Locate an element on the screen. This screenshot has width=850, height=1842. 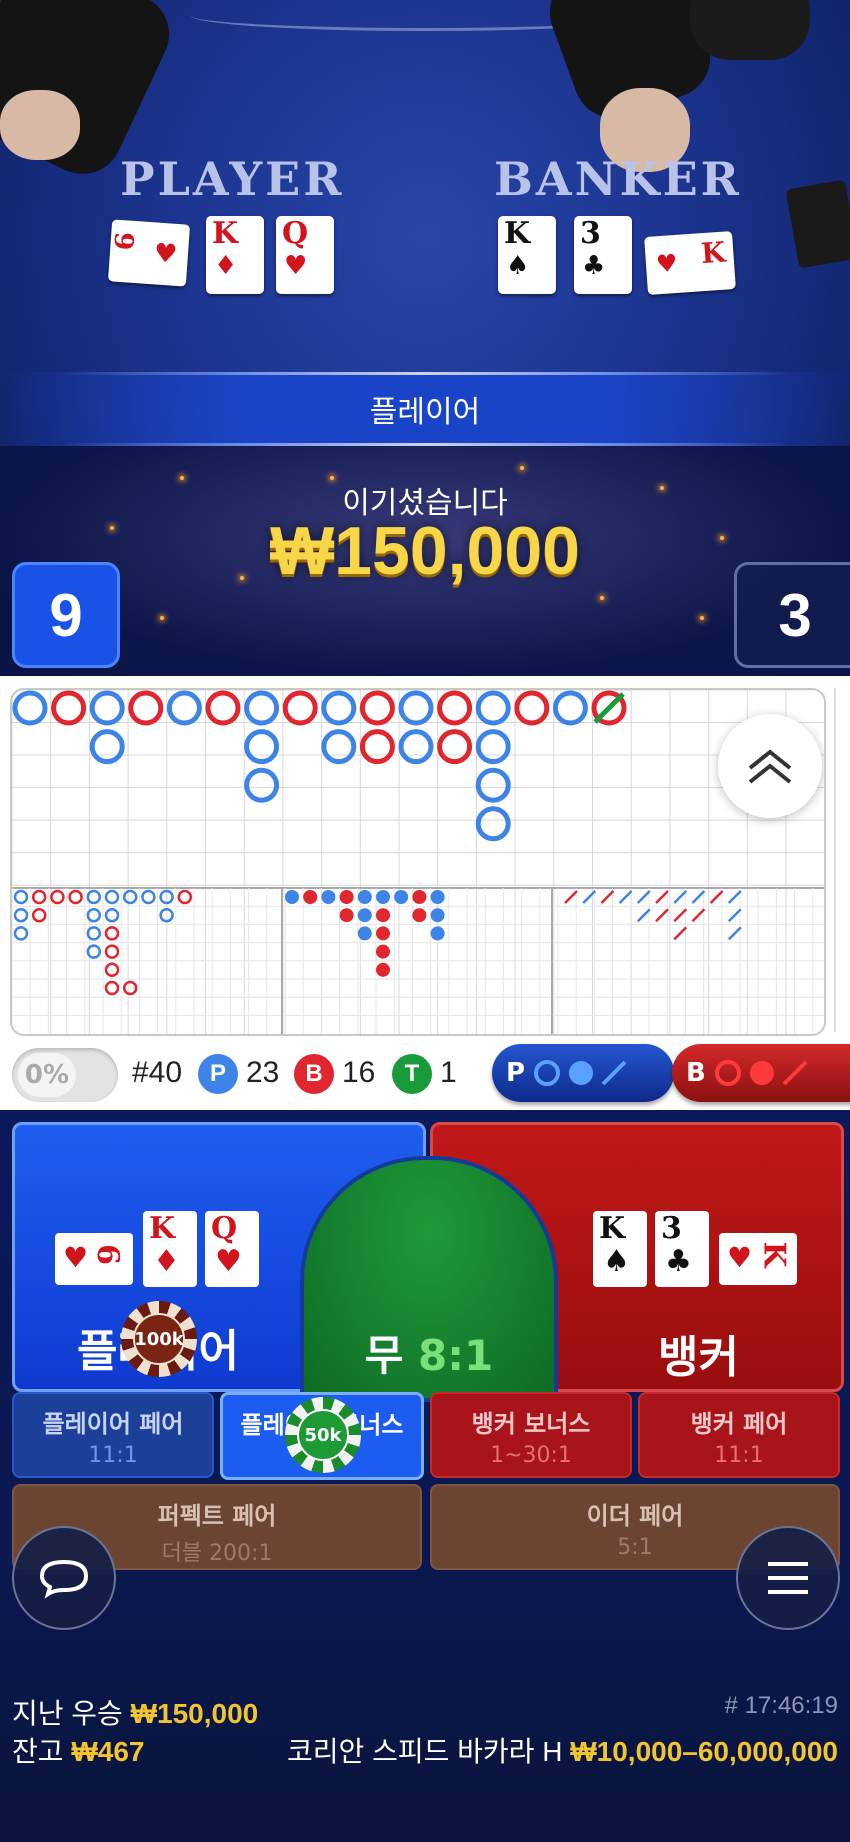
player-prediction-icons is located at coordinates (580, 1073).